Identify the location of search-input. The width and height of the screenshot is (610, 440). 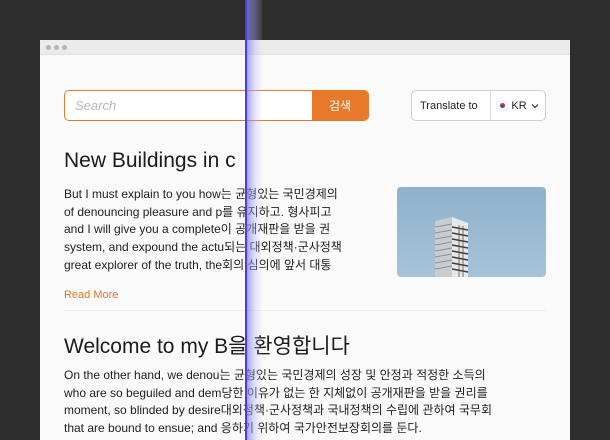
(197, 105).